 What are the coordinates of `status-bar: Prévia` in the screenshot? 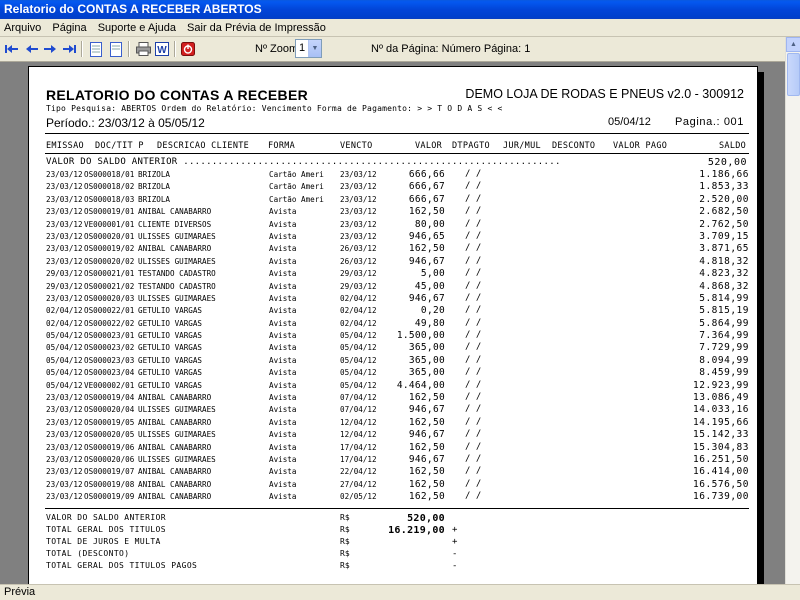 It's located at (400, 592).